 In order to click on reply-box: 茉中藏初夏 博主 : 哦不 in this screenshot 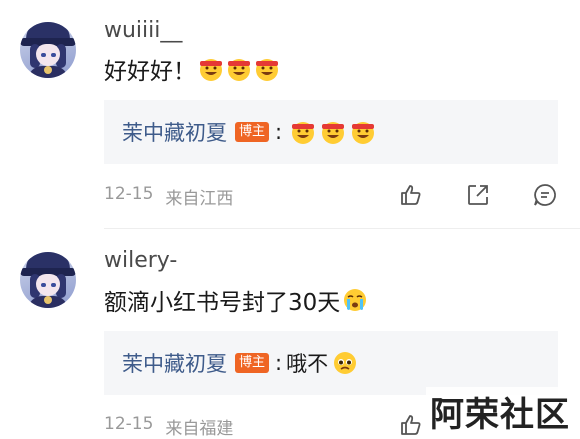, I will do `click(331, 363)`.